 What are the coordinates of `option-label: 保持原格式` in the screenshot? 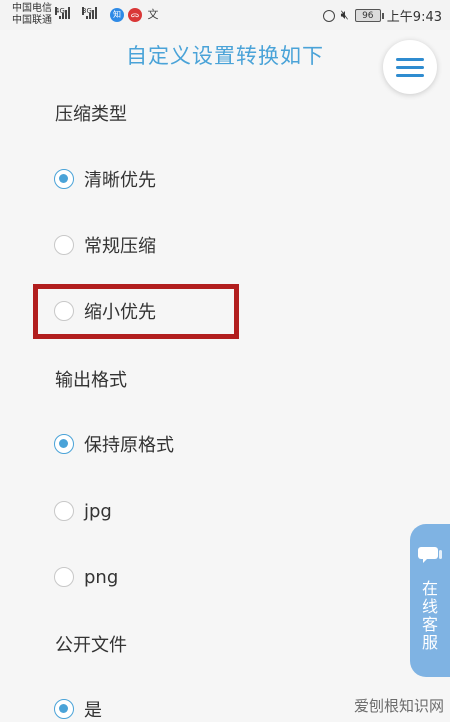 It's located at (129, 445).